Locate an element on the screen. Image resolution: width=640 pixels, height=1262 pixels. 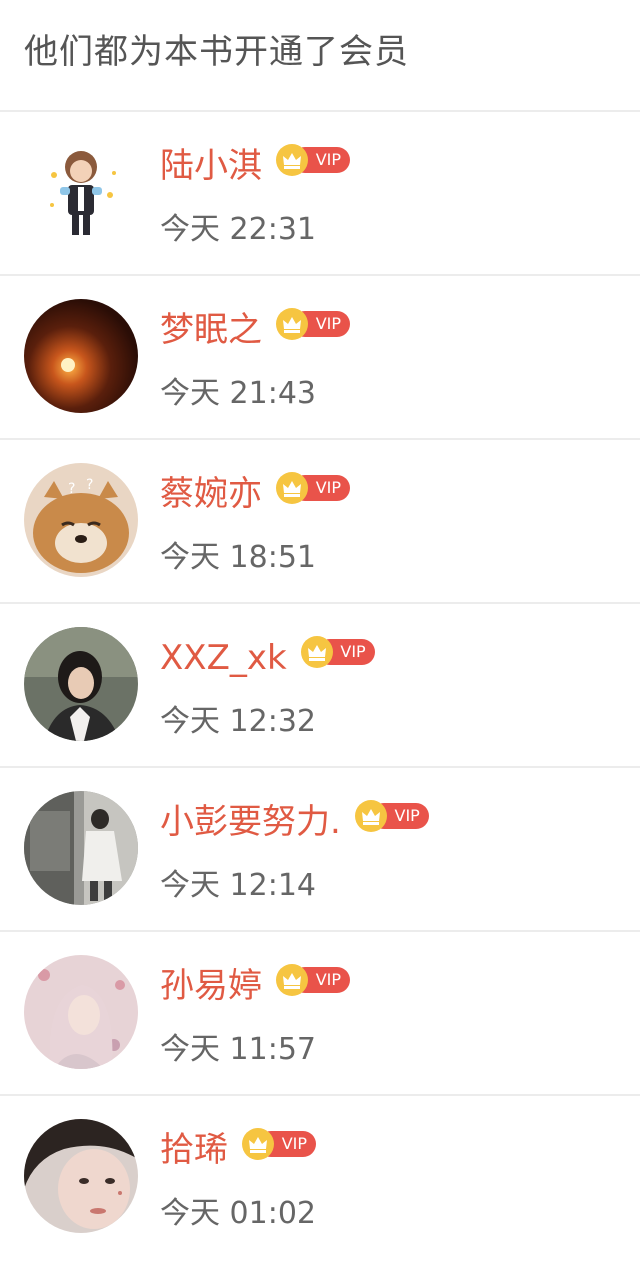
member-name: 梦眠之 is located at coordinates (211, 330).